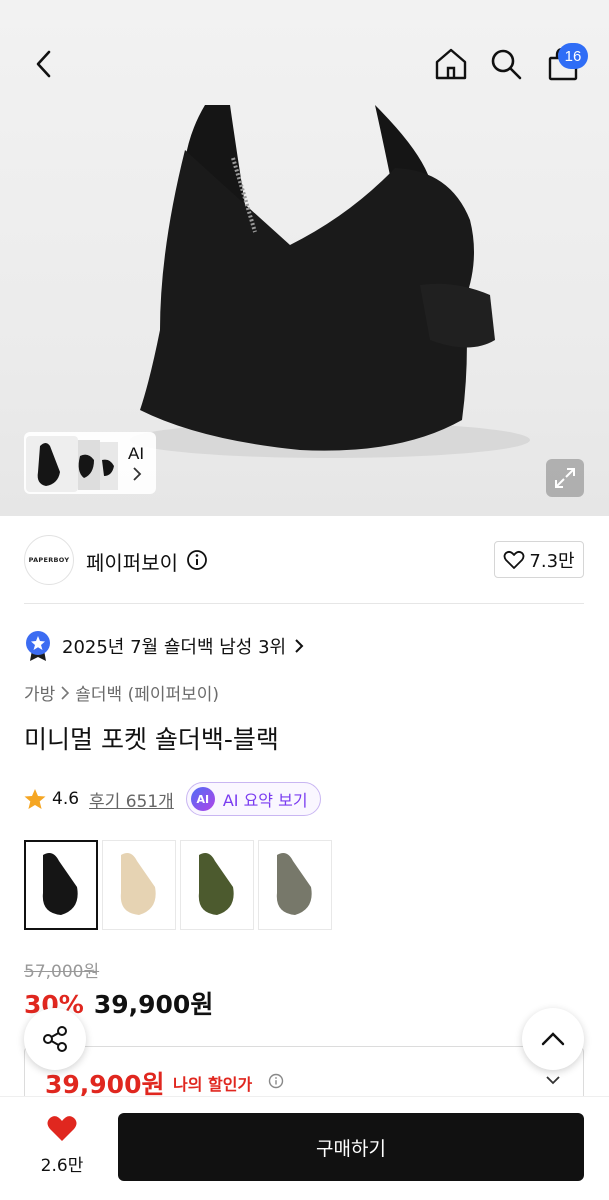 The height and width of the screenshot is (1200, 609). I want to click on expand-image-button, so click(565, 478).